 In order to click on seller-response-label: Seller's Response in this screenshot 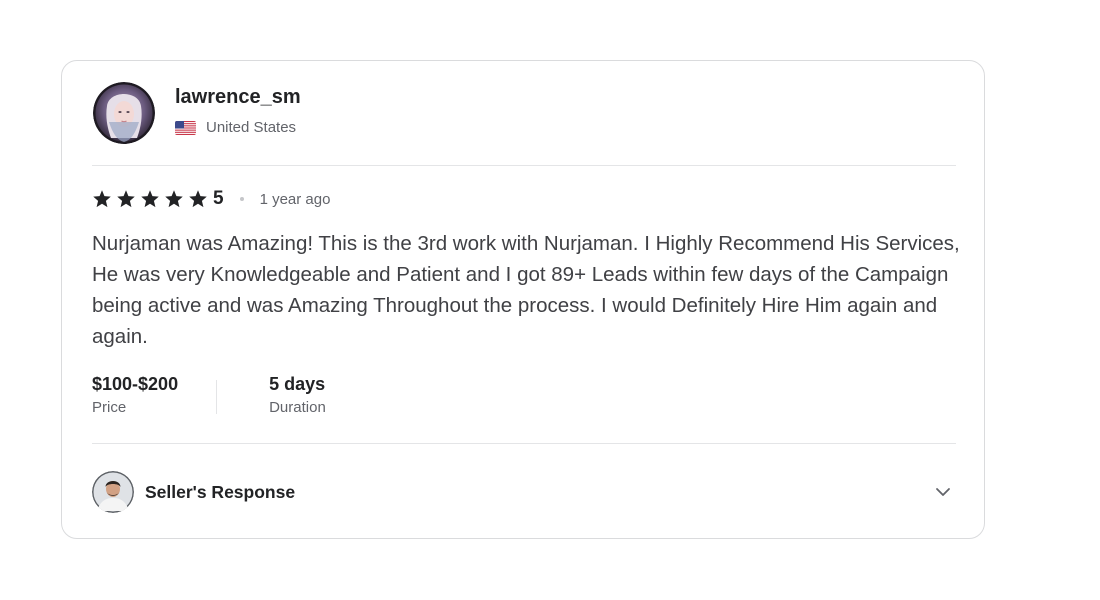, I will do `click(220, 491)`.